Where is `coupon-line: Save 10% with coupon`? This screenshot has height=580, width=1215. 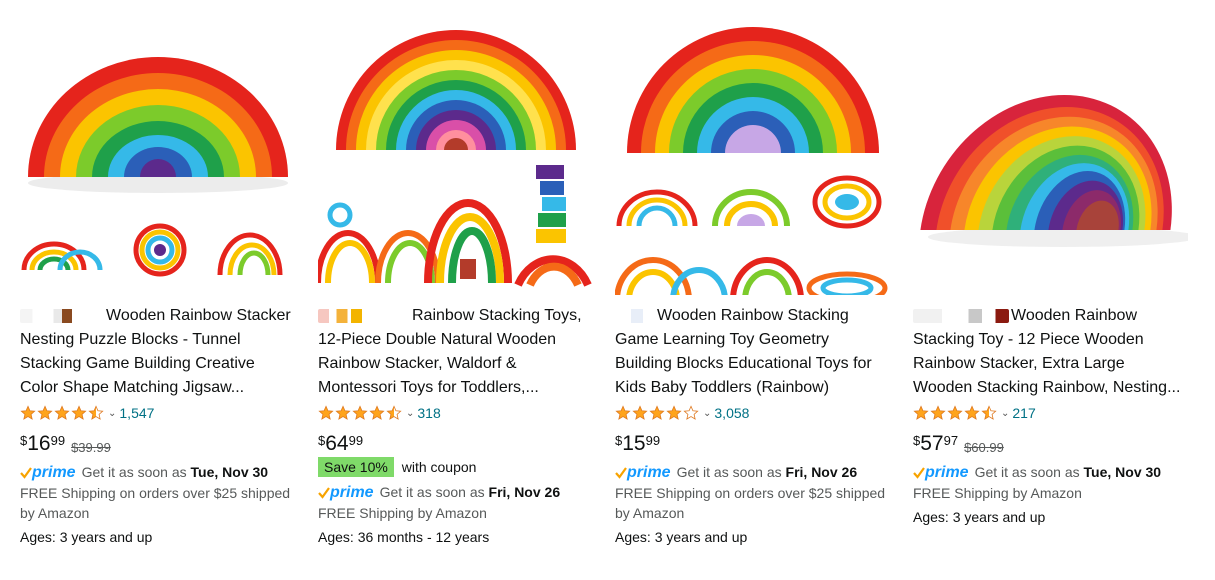
coupon-line: Save 10% with coupon is located at coordinates (397, 467).